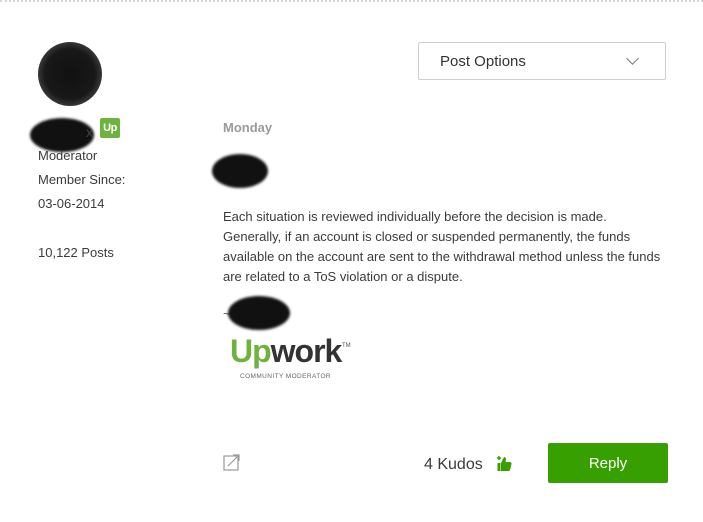  I want to click on upwork-badge-icon: Up, so click(110, 128).